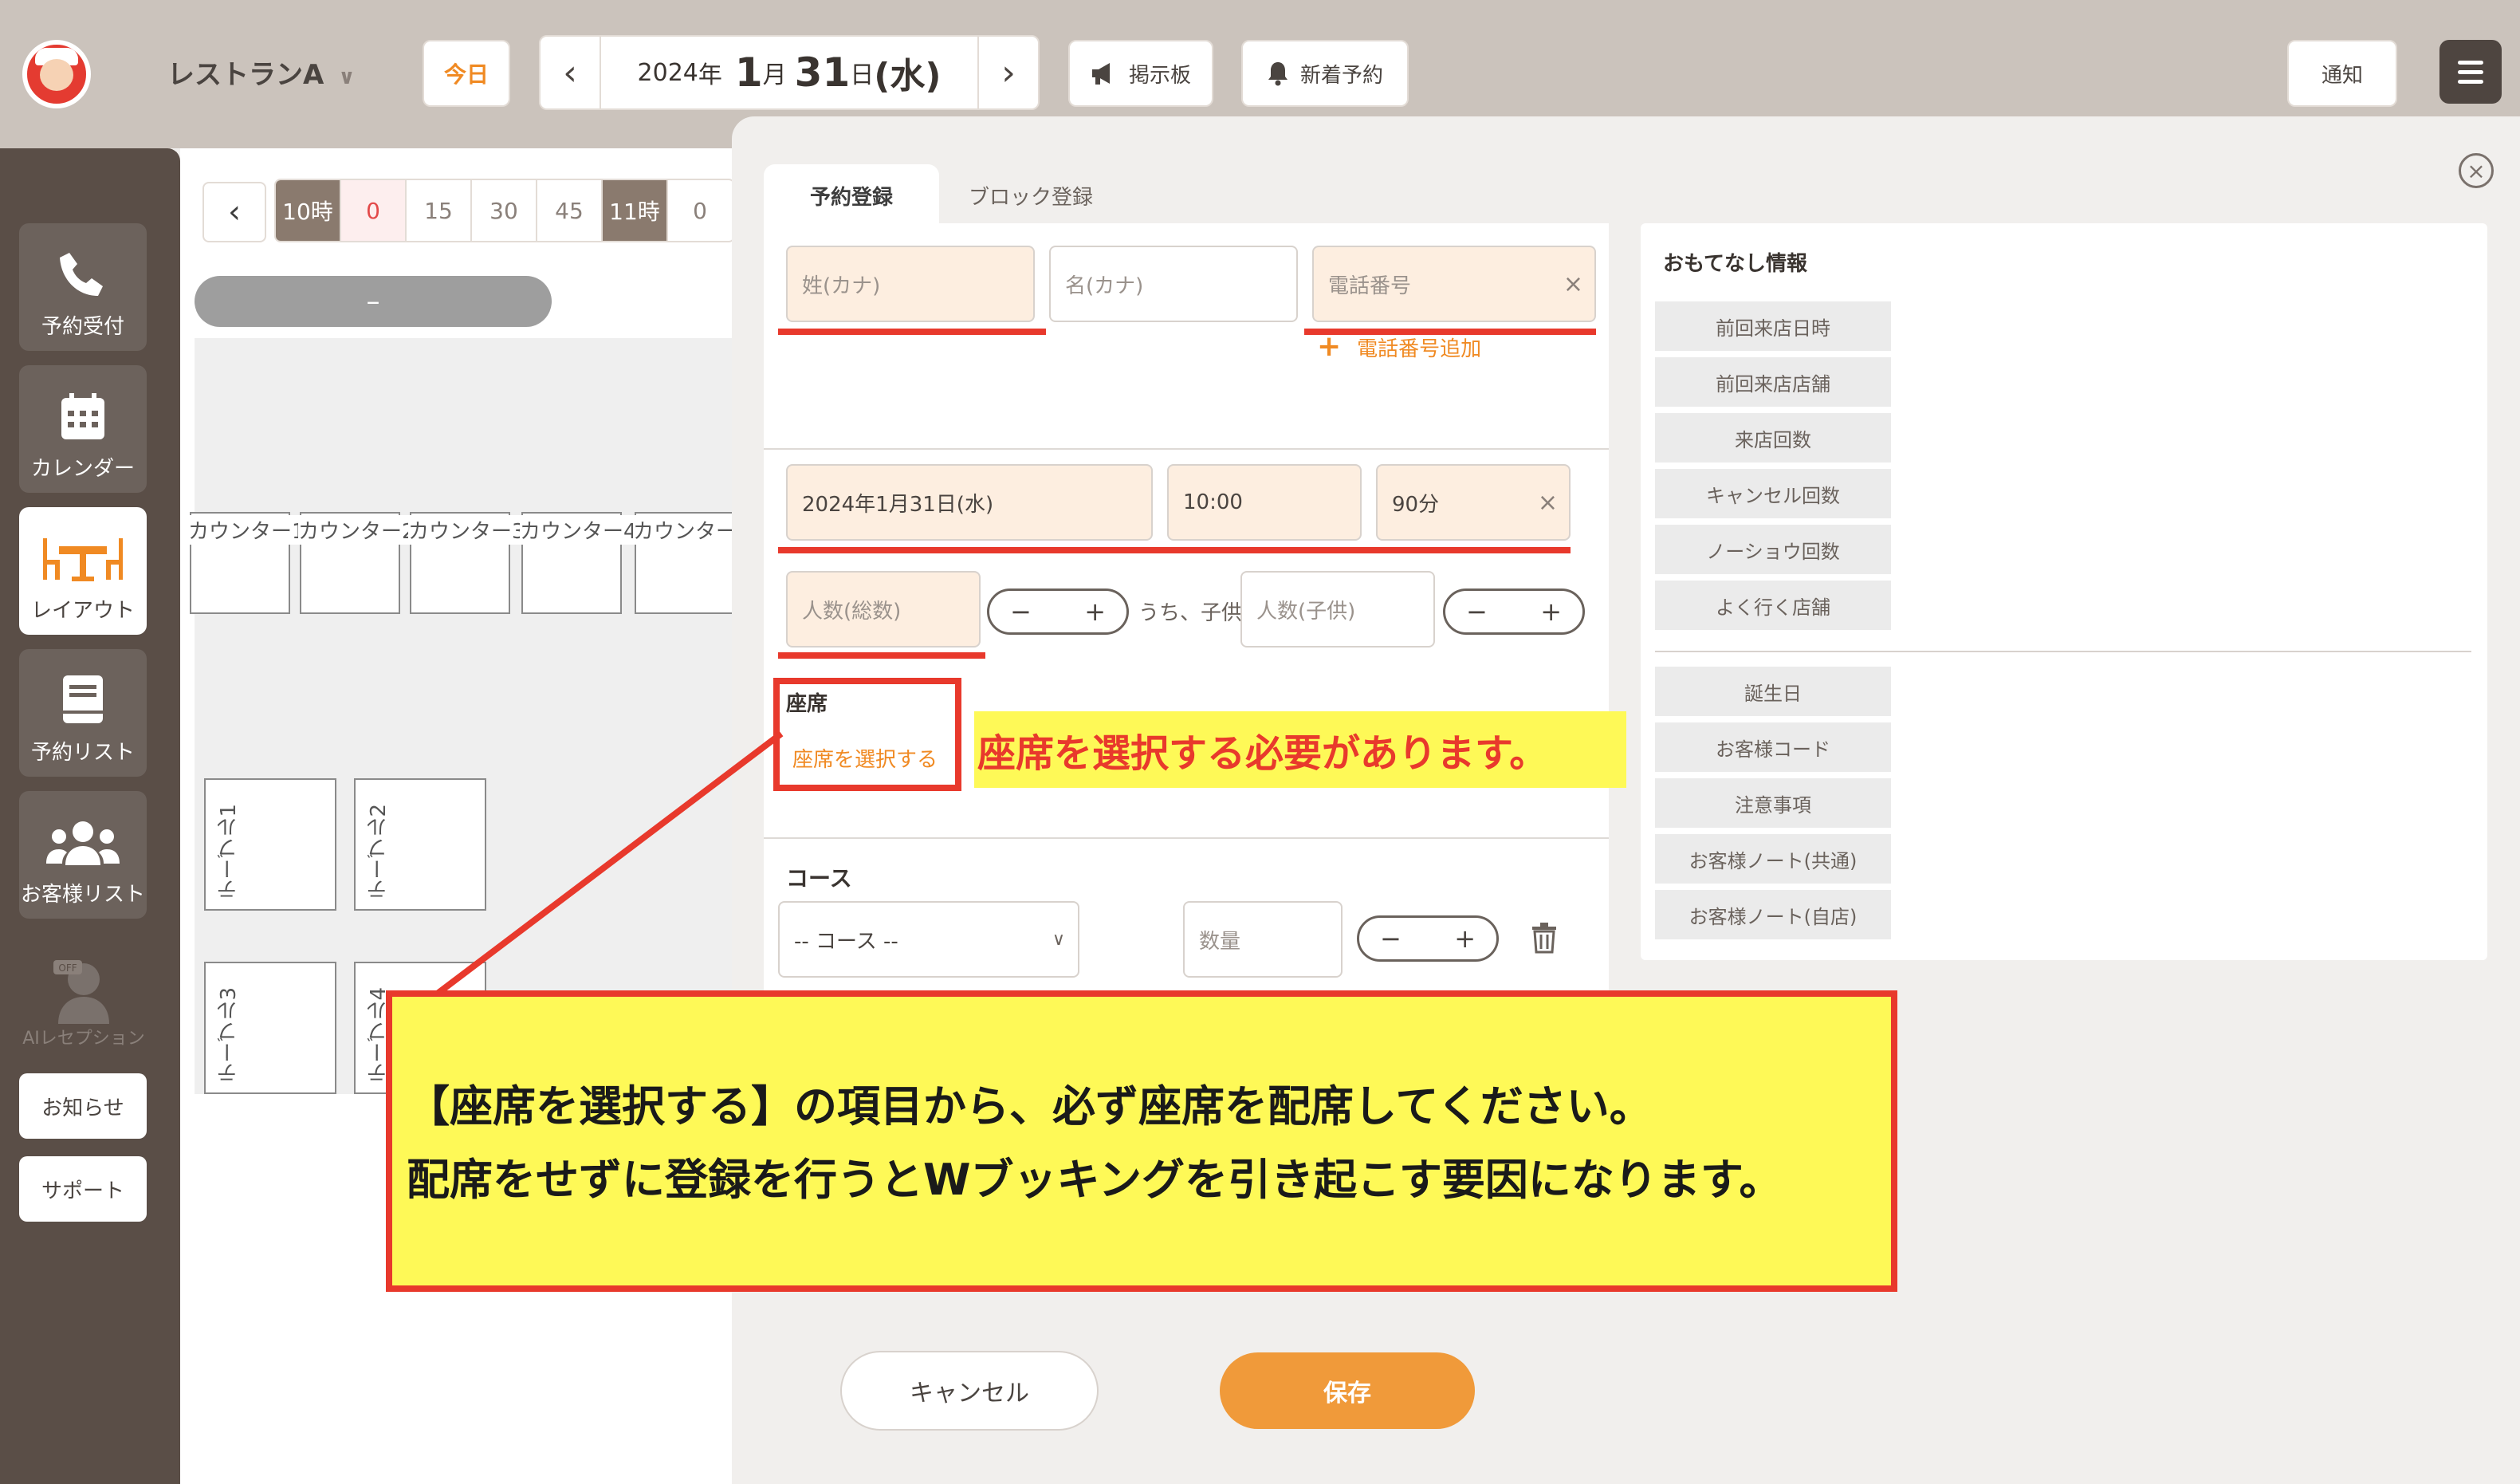 The height and width of the screenshot is (1484, 2520). What do you see at coordinates (270, 845) in the screenshot?
I see `floor-table: テーブル1` at bounding box center [270, 845].